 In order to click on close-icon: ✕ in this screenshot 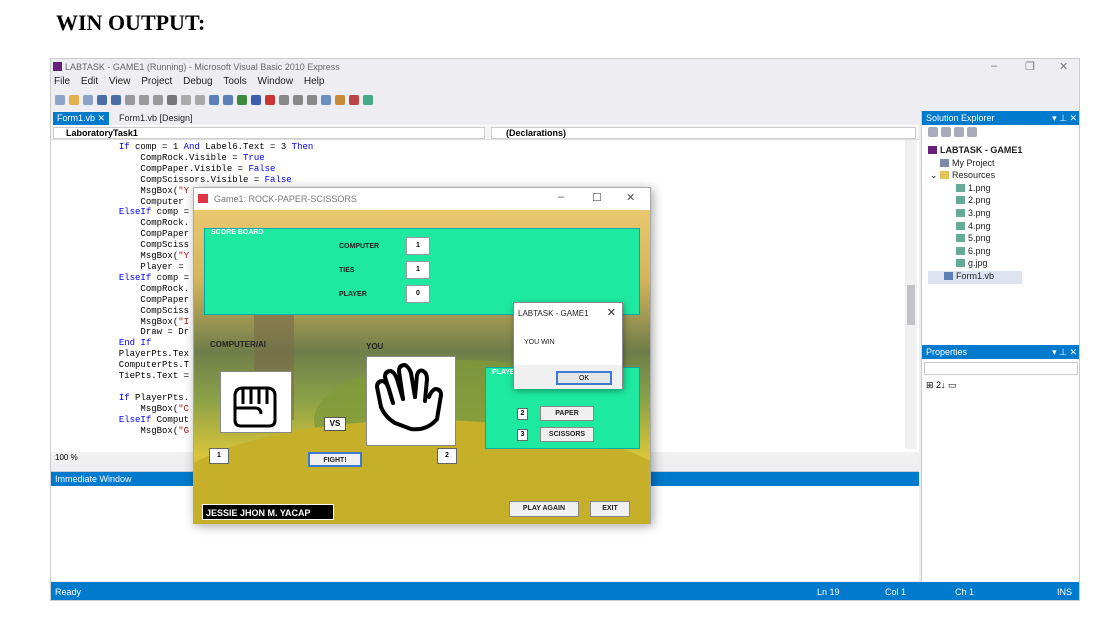, I will do `click(1063, 66)`.